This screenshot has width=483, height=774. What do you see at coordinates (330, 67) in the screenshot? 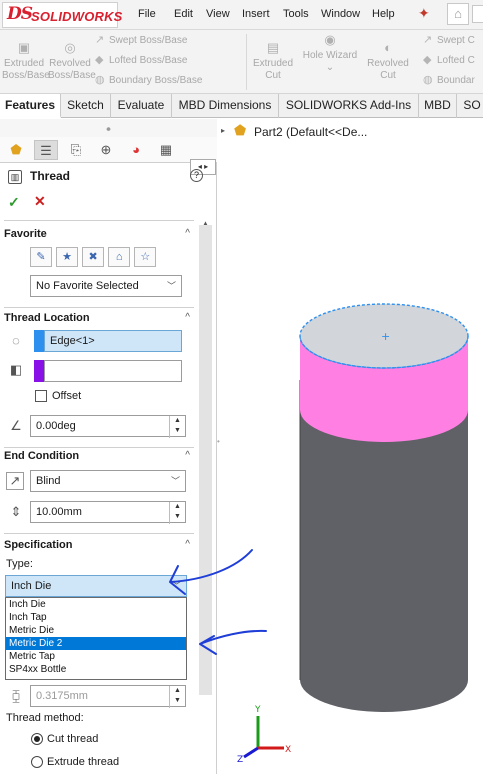
I see `hole-wizard-dropdown-icon: ⌄` at bounding box center [330, 67].